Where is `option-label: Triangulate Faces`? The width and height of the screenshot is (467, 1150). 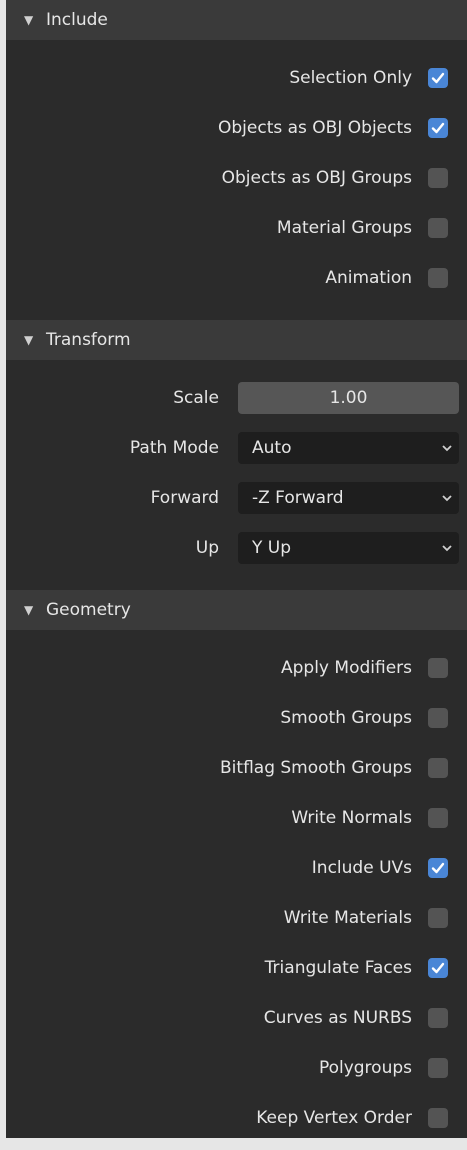 option-label: Triangulate Faces is located at coordinates (338, 968).